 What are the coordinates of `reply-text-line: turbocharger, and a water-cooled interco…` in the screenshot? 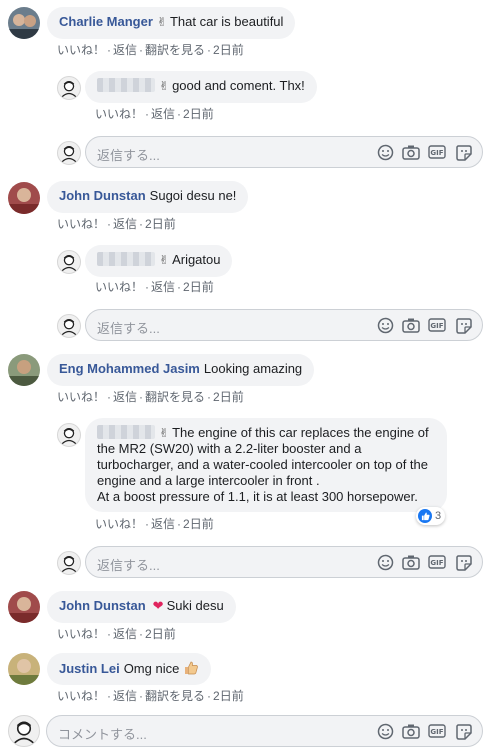 It's located at (262, 464).